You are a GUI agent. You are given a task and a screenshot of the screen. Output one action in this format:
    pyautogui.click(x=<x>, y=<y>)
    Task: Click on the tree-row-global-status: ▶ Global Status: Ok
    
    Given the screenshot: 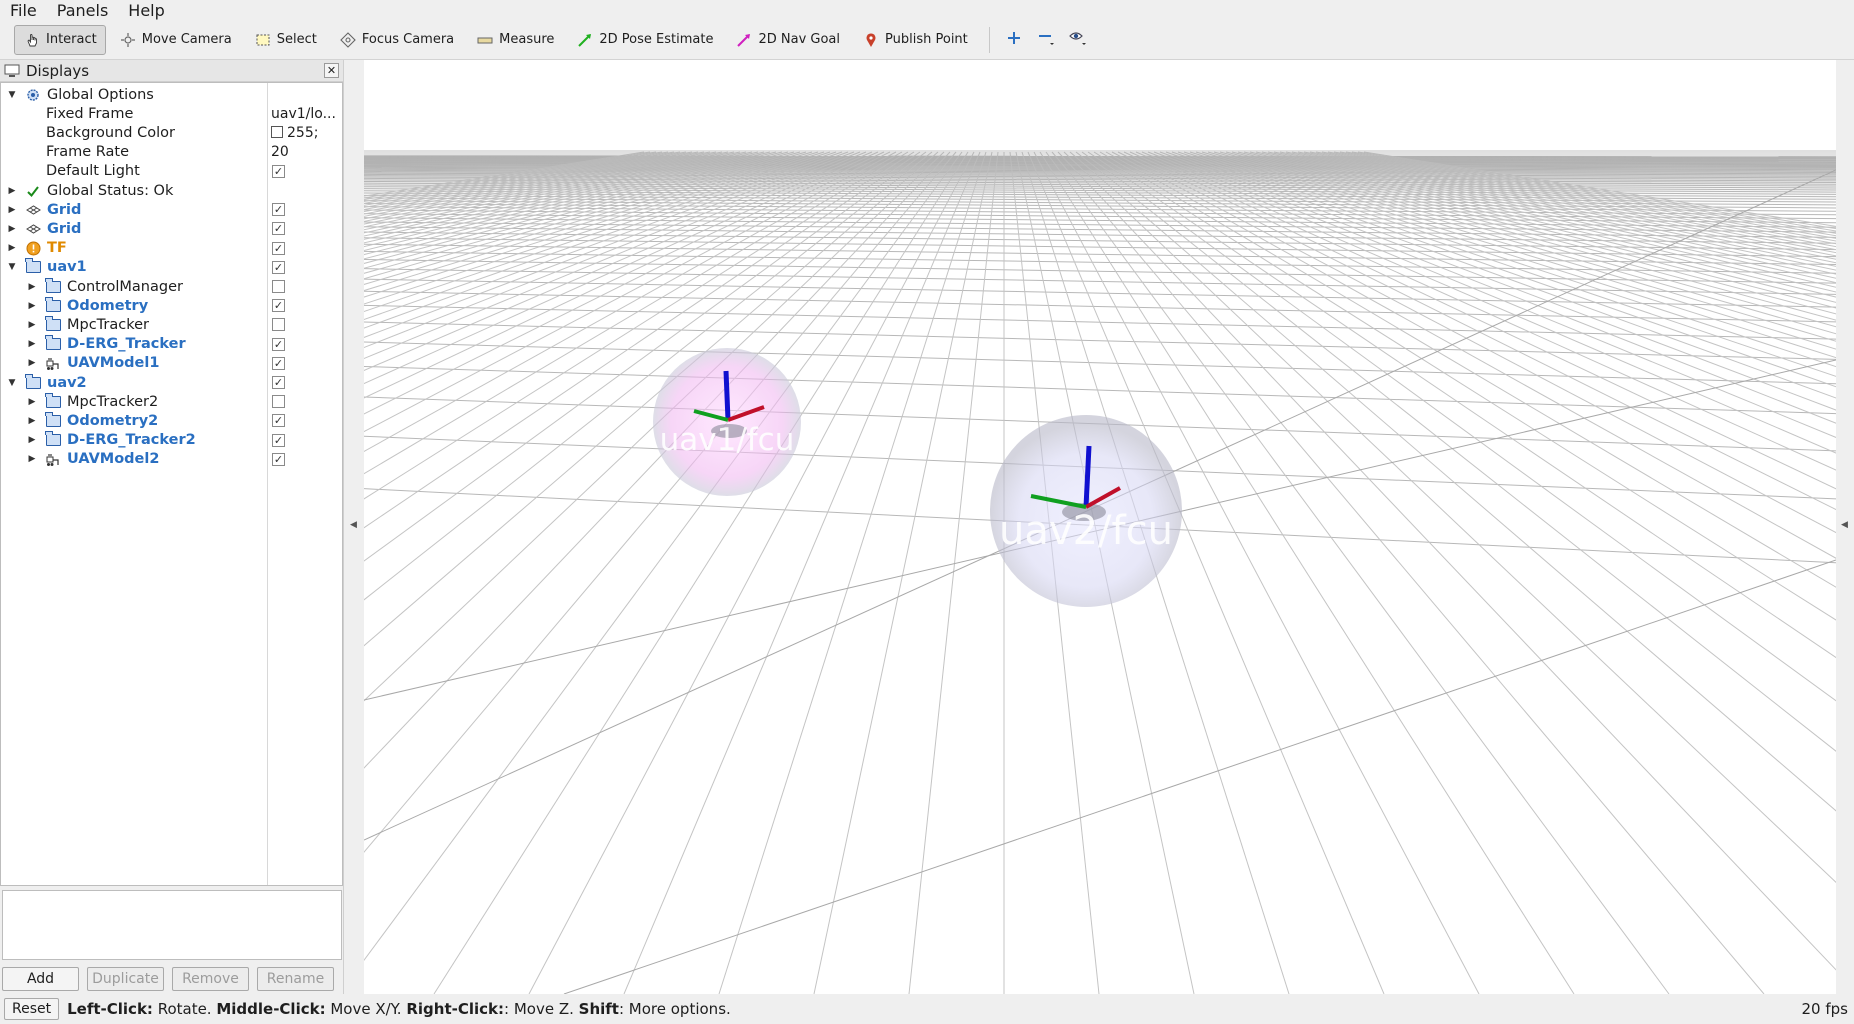 What is the action you would take?
    pyautogui.click(x=171, y=190)
    